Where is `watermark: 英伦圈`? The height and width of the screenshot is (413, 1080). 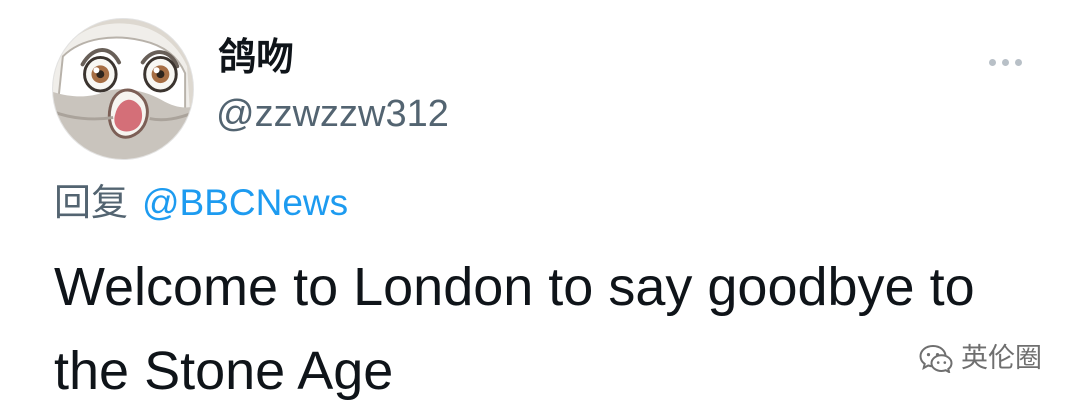
watermark: 英伦圈 is located at coordinates (980, 358).